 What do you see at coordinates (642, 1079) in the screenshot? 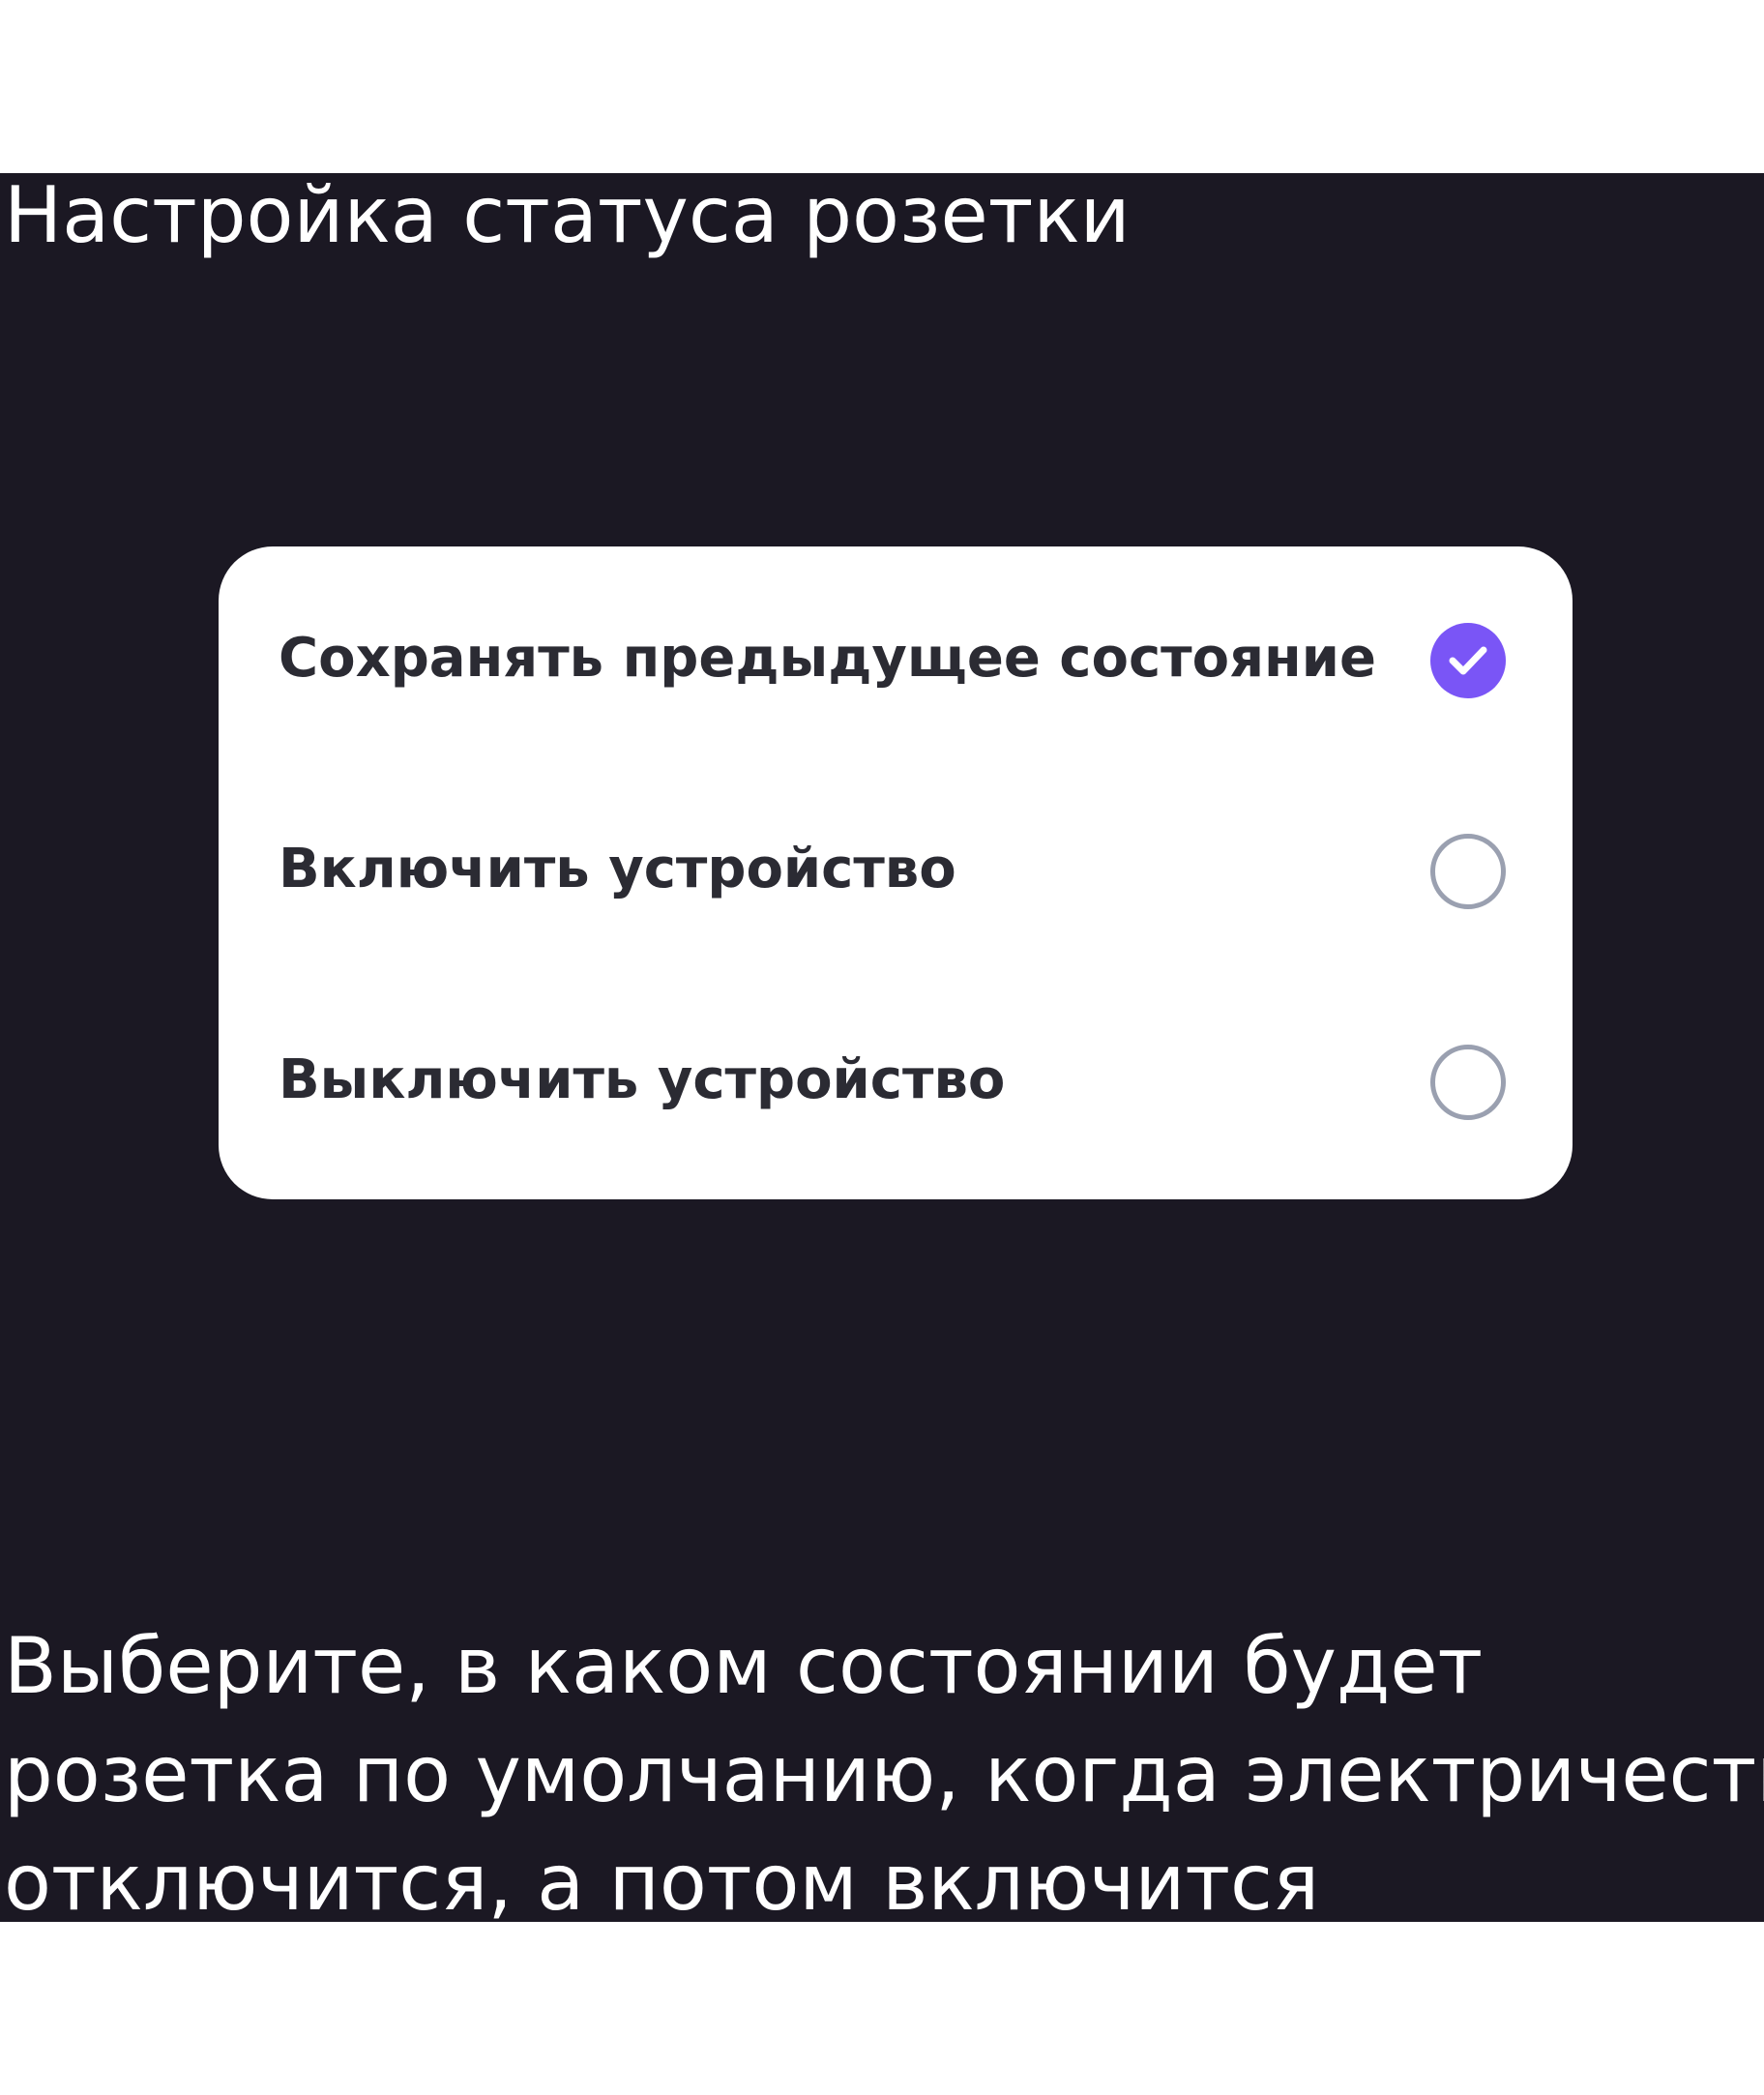
I see `option-label: Выключить устройство` at bounding box center [642, 1079].